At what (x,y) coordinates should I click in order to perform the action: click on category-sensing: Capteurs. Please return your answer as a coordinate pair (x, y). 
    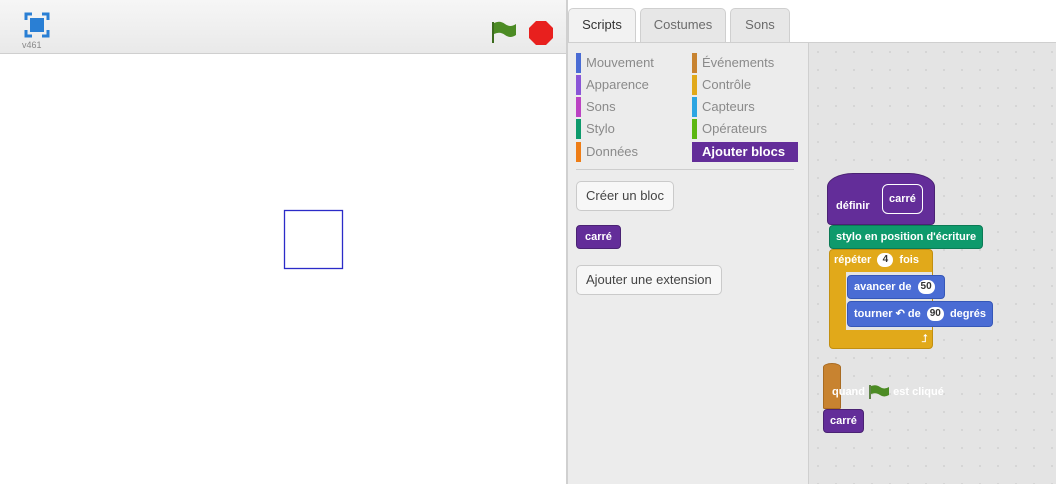
    Looking at the image, I should click on (747, 107).